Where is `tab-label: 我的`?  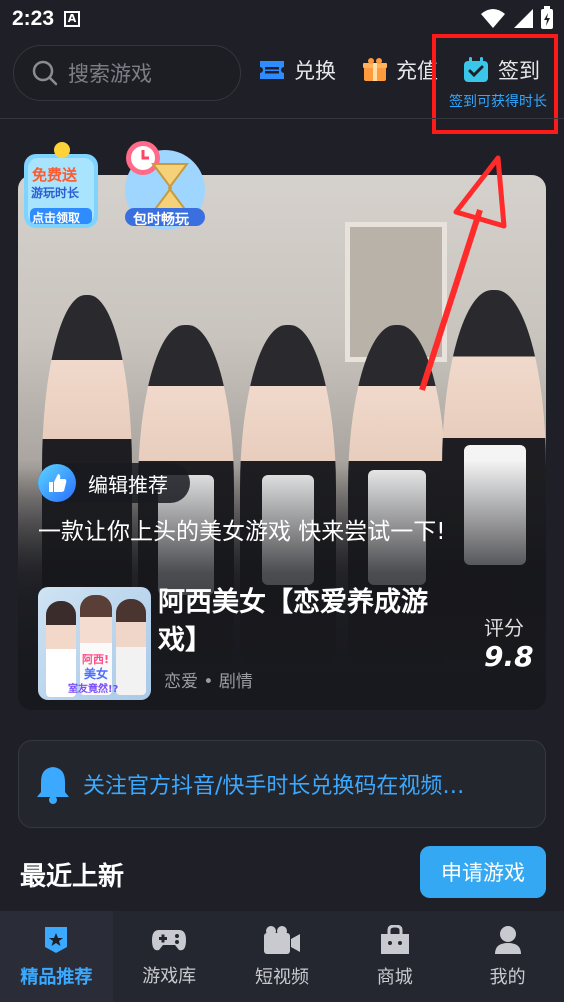 tab-label: 我的 is located at coordinates (507, 977).